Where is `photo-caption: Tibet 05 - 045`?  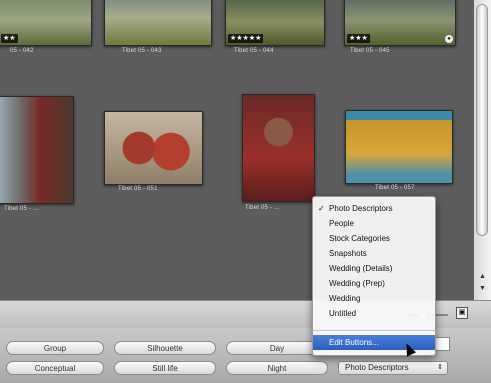 photo-caption: Tibet 05 - 045 is located at coordinates (370, 51).